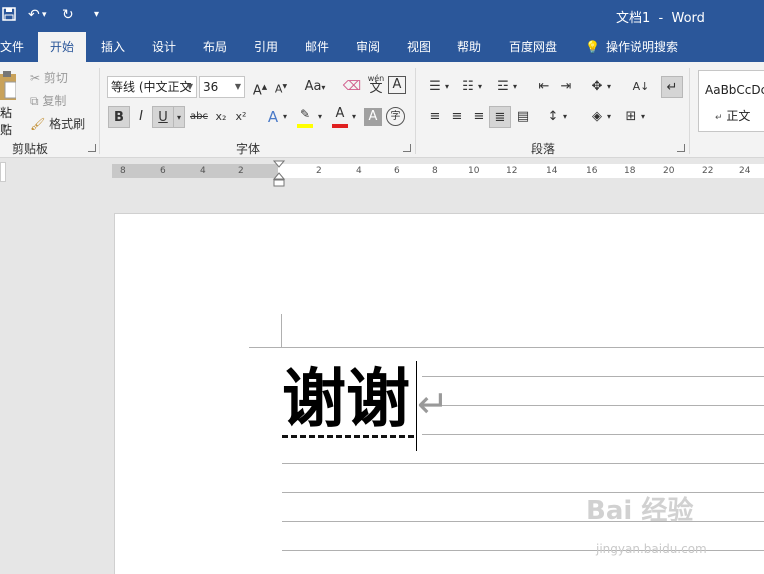 This screenshot has width=764, height=574. I want to click on undo-dropdown-icon: ▾, so click(44, 15).